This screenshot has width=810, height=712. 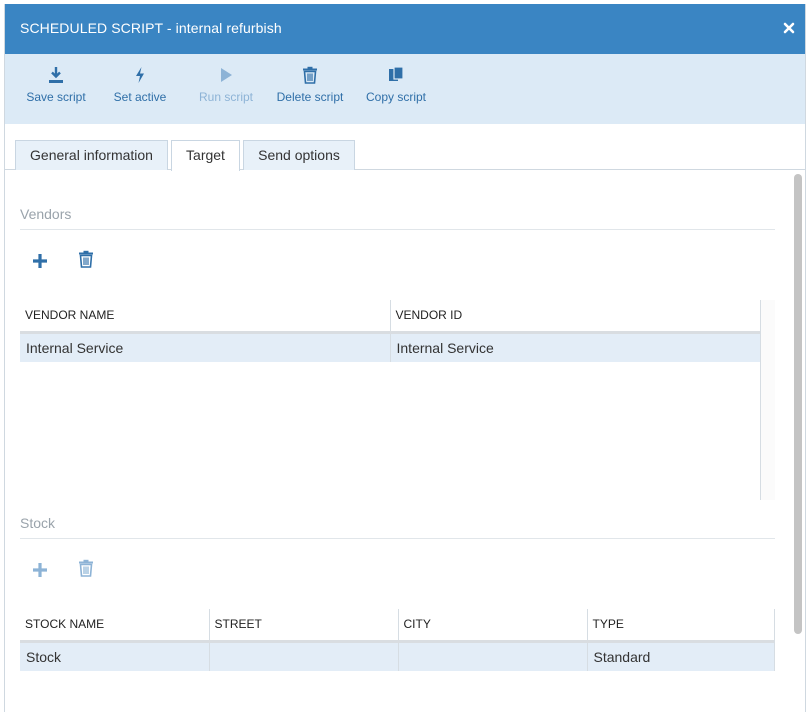 I want to click on set-active-button: Set active, so click(x=140, y=91).